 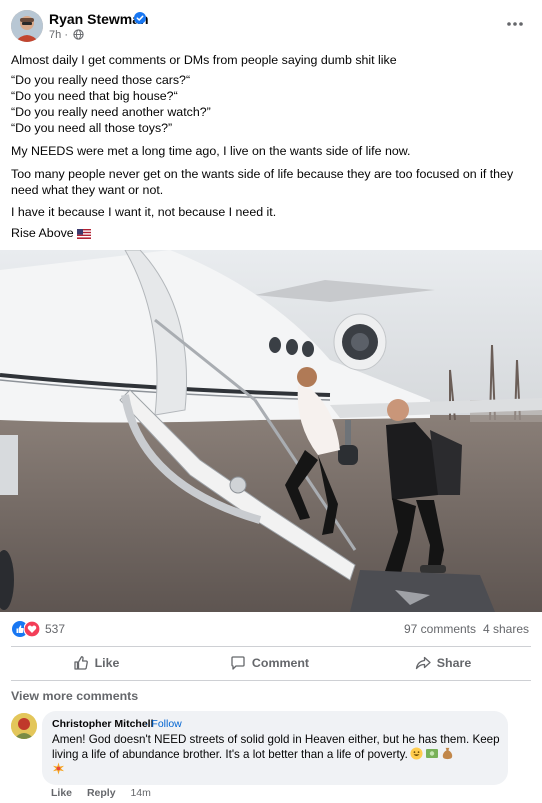 What do you see at coordinates (447, 753) in the screenshot?
I see `money-bag-icon` at bounding box center [447, 753].